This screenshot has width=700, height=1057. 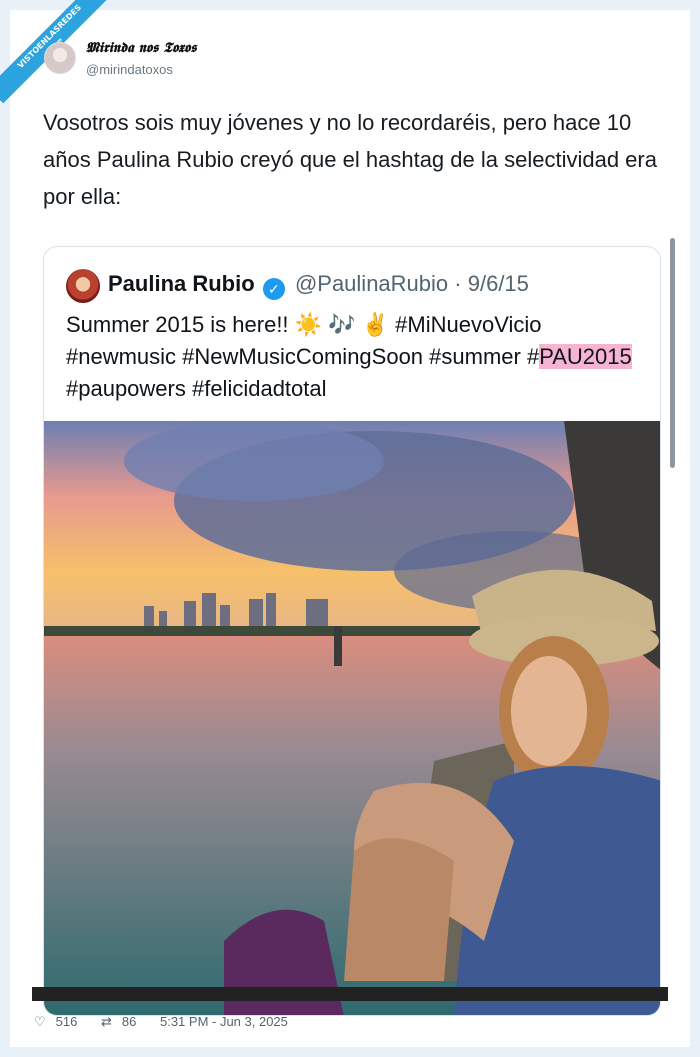 I want to click on vertical-scrollbar, so click(x=672, y=353).